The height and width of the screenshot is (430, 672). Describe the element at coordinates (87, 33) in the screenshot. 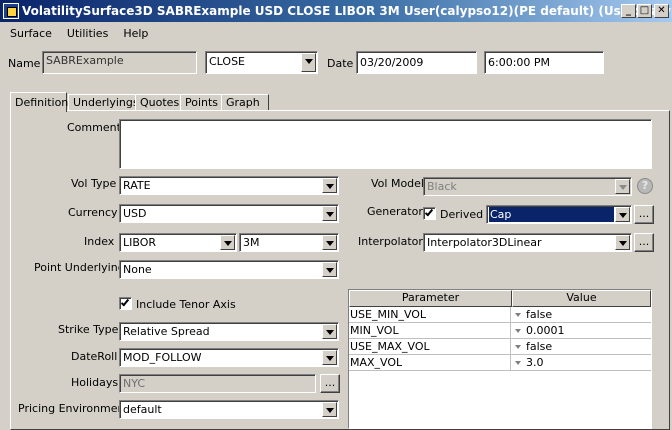

I see `menu-utilities: Utilities` at that location.